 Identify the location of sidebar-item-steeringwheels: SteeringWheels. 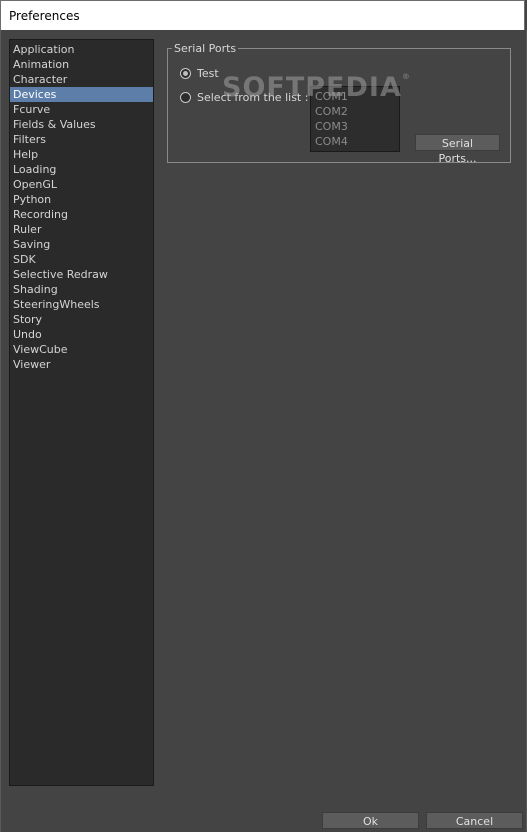
(81, 304).